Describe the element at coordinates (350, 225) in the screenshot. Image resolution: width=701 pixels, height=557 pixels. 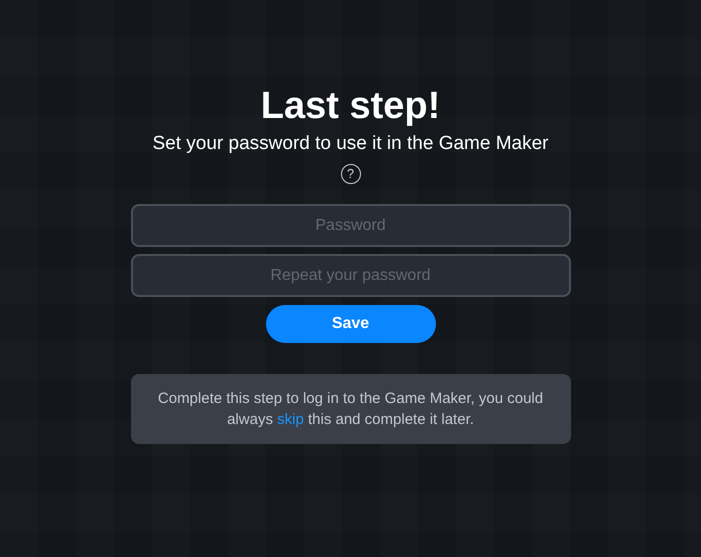
I see `password-field: Password` at that location.